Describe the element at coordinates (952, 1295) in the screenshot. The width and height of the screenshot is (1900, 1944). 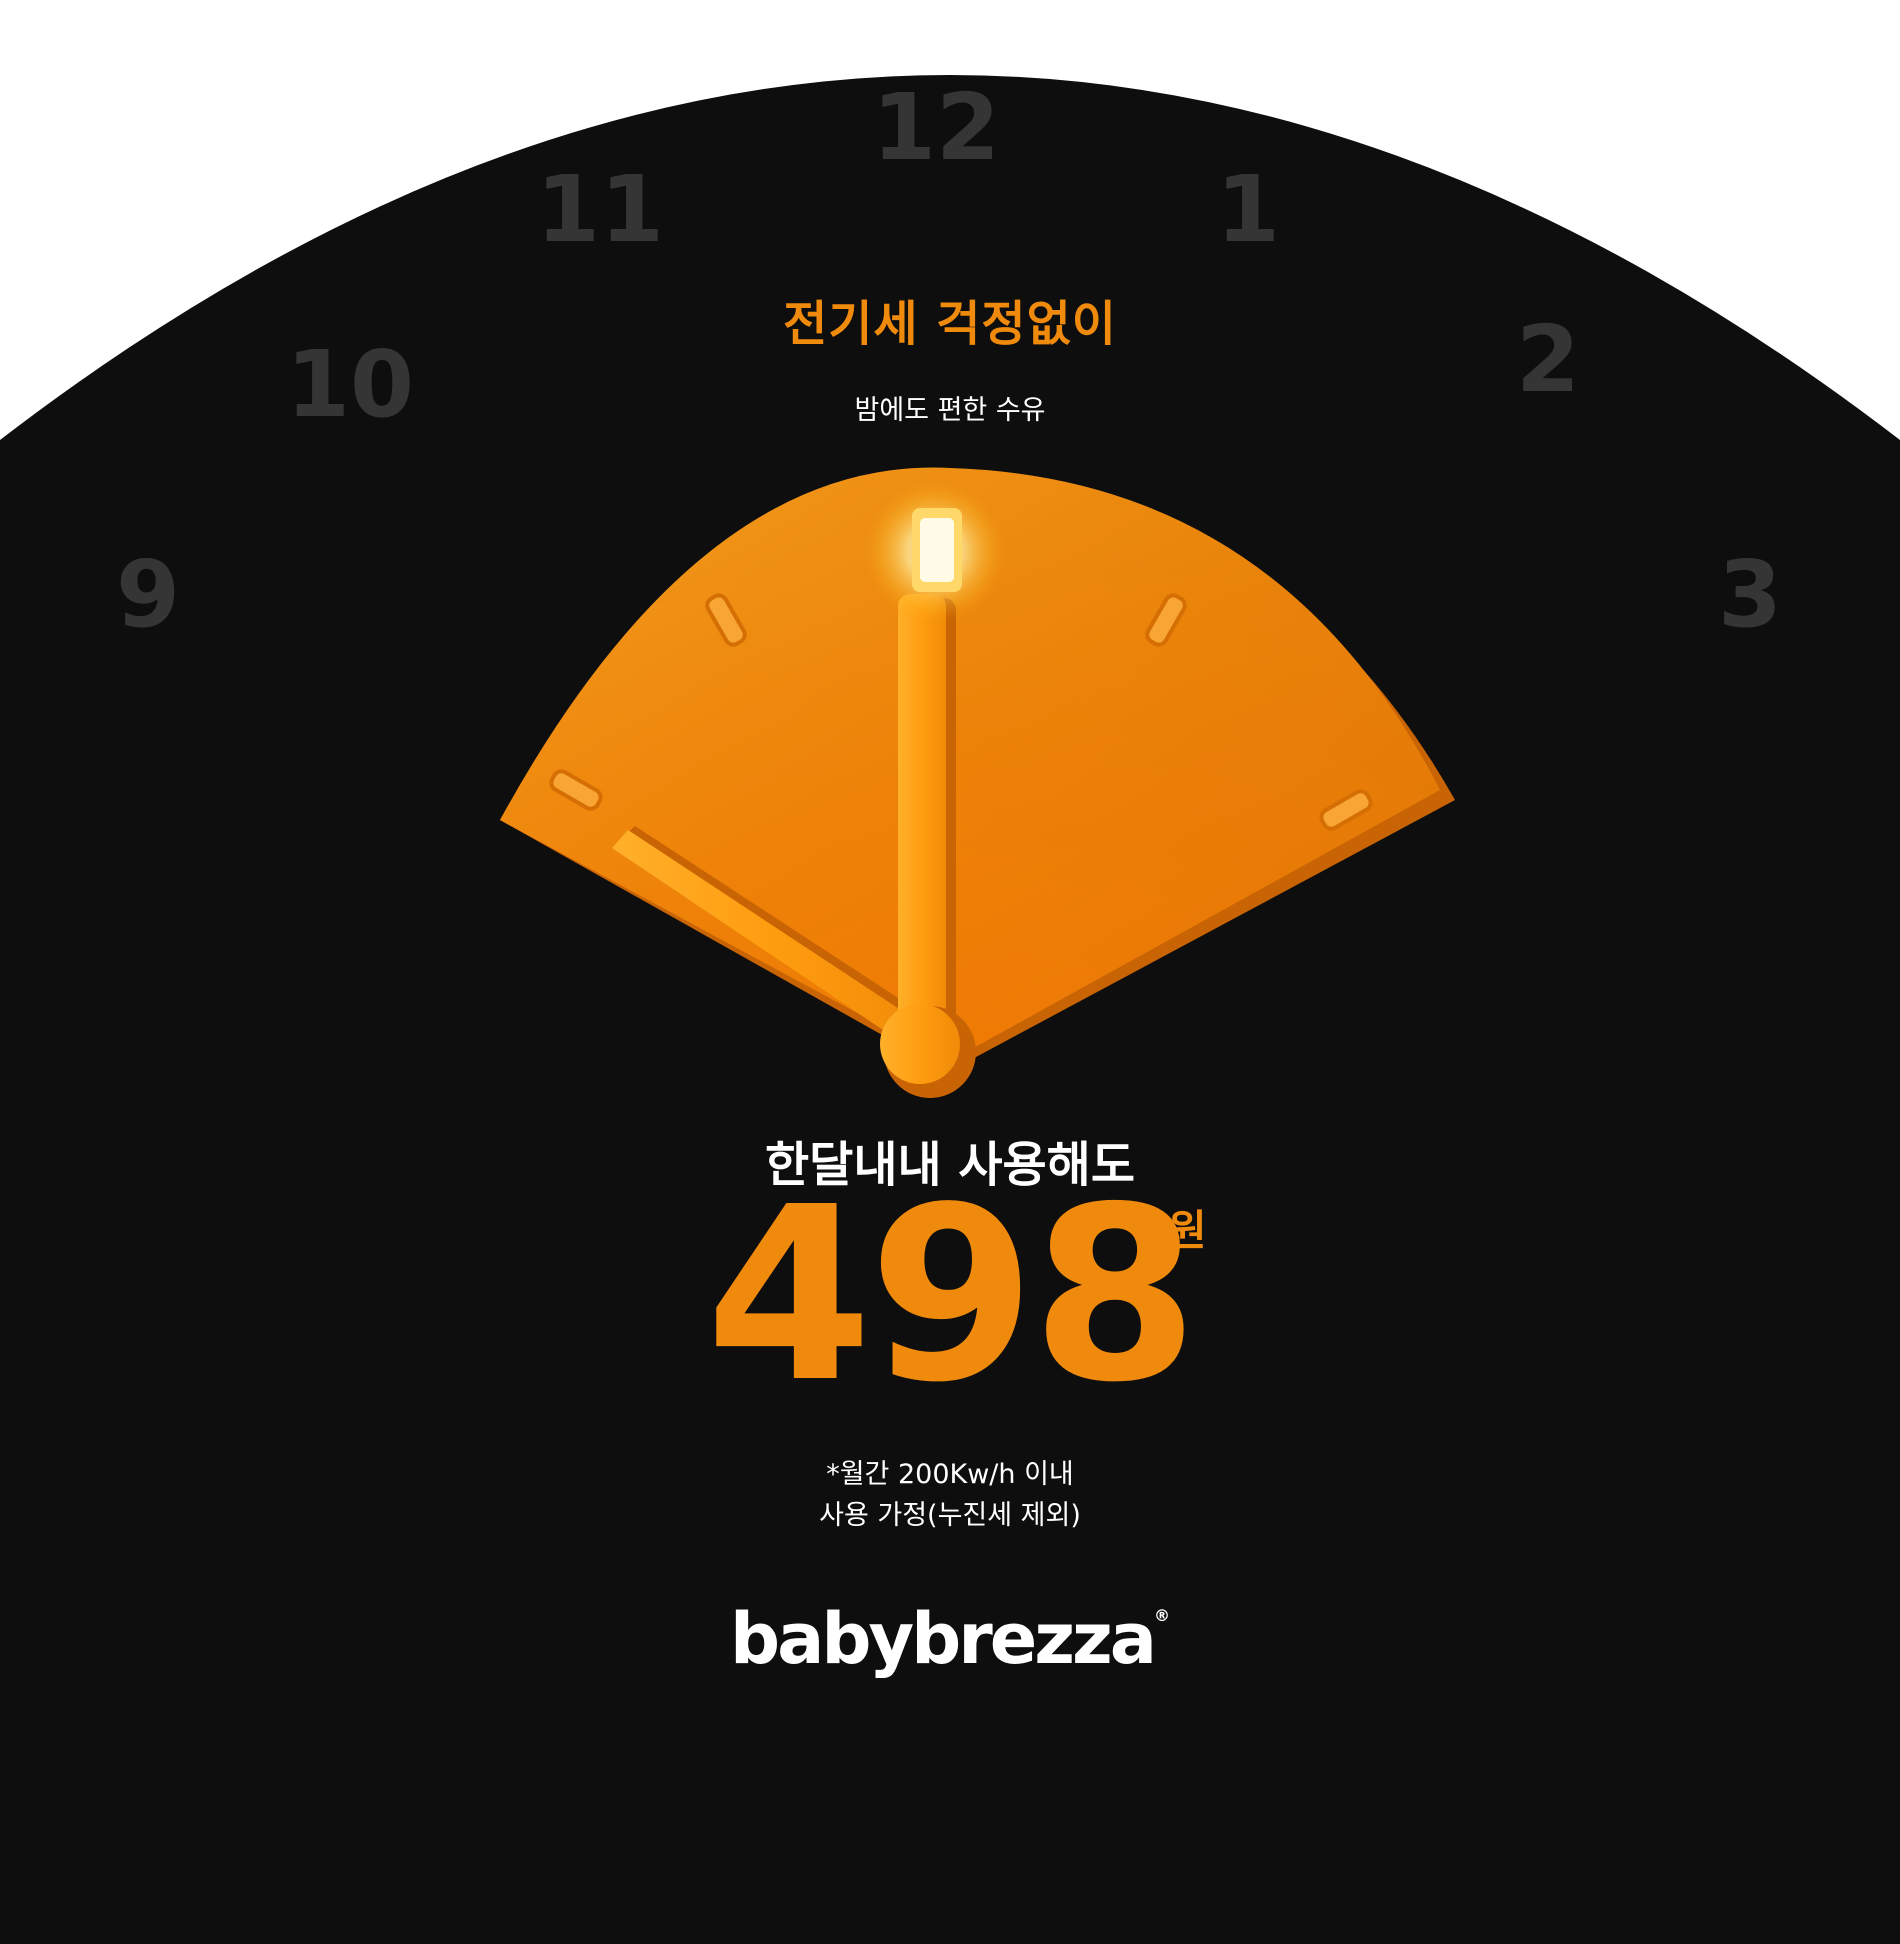
I see `price-value: 498` at that location.